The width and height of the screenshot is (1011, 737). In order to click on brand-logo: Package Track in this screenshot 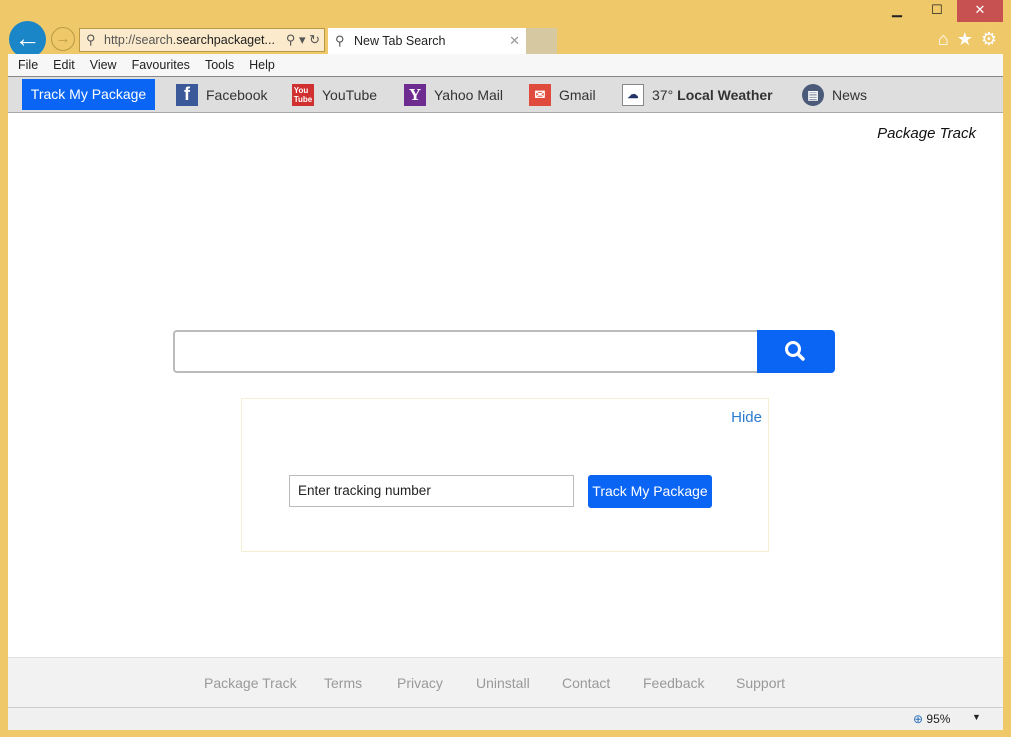, I will do `click(926, 133)`.